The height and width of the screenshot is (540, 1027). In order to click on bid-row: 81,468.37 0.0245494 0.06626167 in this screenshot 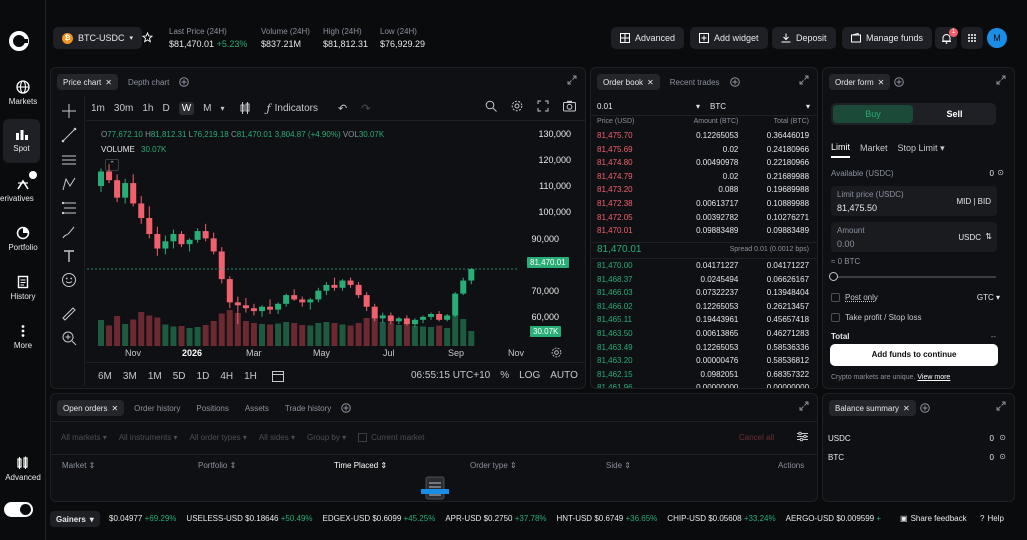, I will do `click(703, 282)`.